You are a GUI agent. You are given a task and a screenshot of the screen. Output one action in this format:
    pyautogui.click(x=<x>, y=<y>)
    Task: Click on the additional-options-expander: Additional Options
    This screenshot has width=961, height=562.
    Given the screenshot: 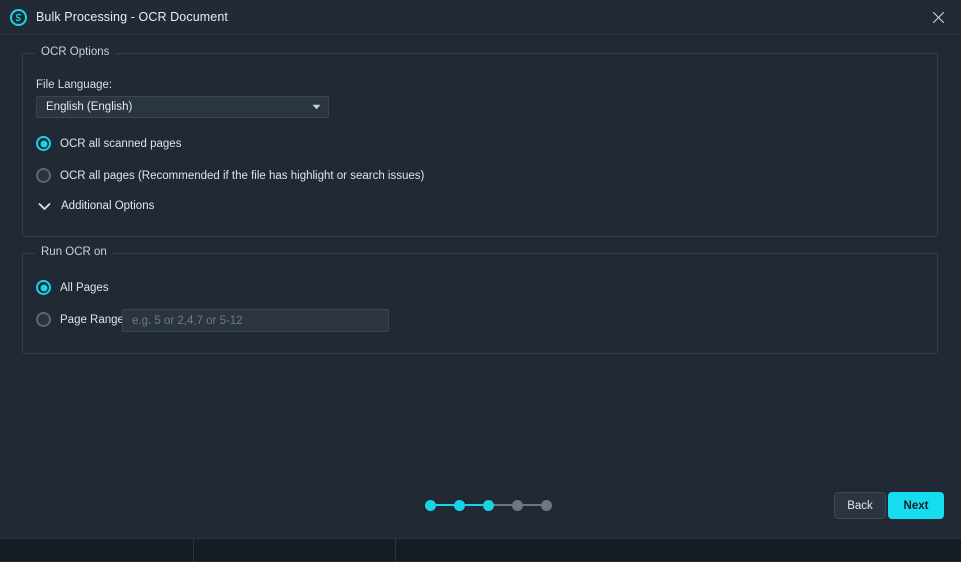 What is the action you would take?
    pyautogui.click(x=95, y=206)
    